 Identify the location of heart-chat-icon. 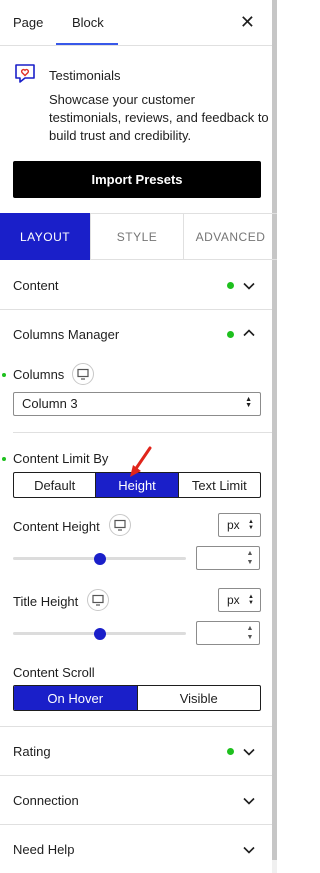
(25, 73).